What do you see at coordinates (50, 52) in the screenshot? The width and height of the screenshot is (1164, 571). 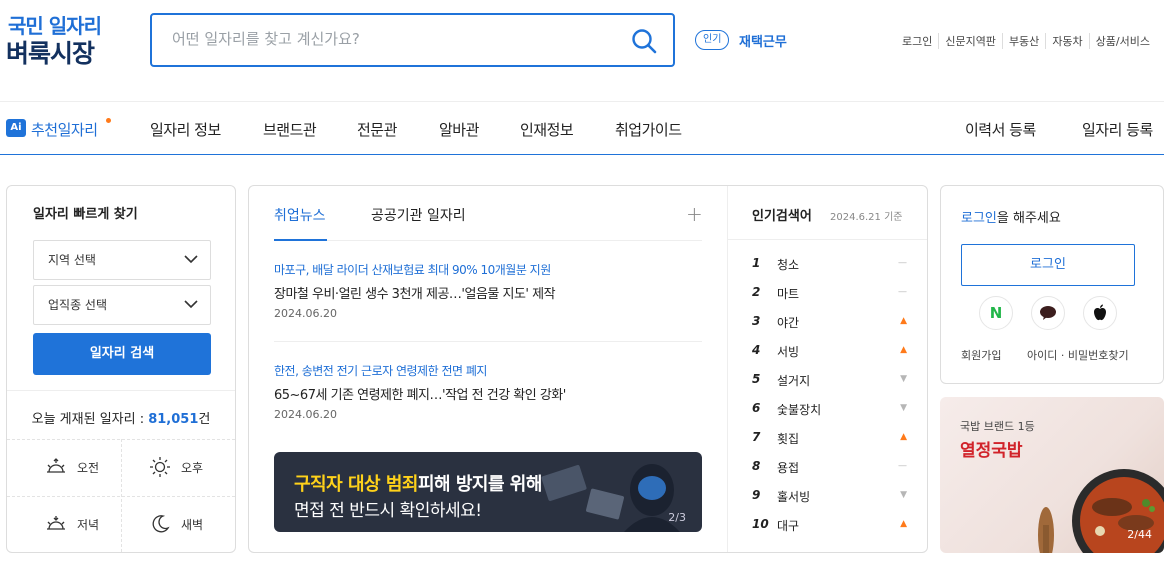 I see `logo-main-text: 벼룩시장` at bounding box center [50, 52].